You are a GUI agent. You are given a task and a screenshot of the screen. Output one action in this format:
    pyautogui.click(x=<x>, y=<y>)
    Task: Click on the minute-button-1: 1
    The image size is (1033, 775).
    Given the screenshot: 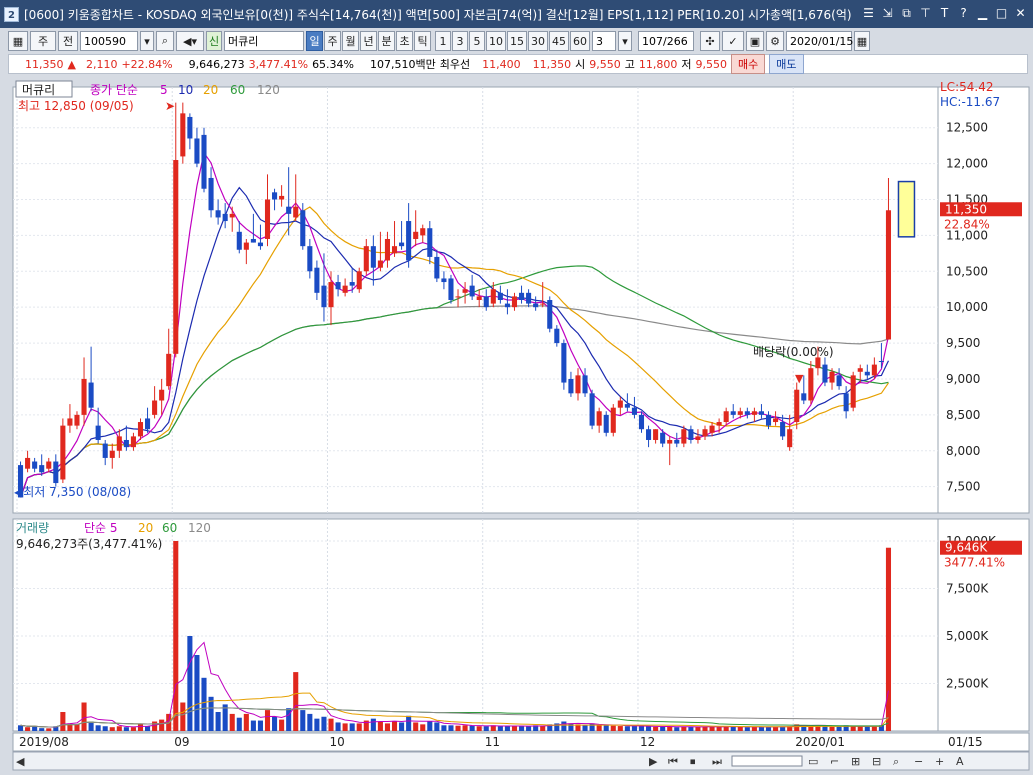 What is the action you would take?
    pyautogui.click(x=443, y=41)
    